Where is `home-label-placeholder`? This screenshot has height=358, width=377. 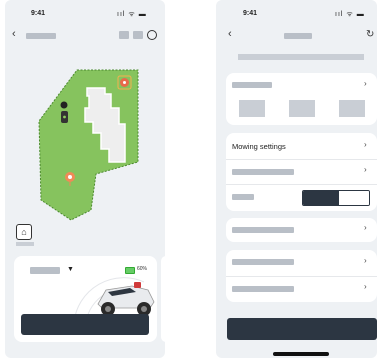 home-label-placeholder is located at coordinates (25, 244).